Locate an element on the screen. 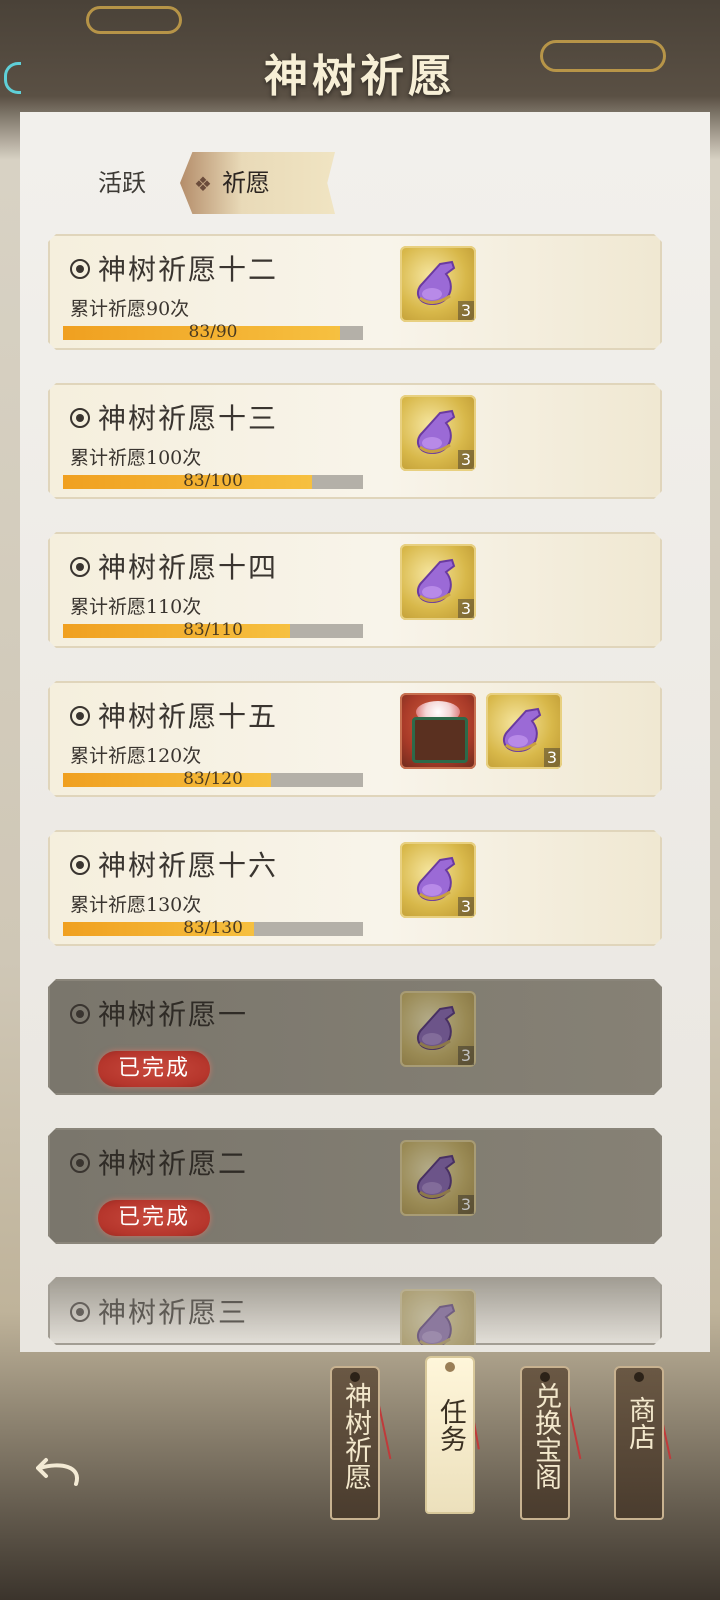 The width and height of the screenshot is (720, 1600). task-title: 神树祈愿十四 is located at coordinates (174, 566).